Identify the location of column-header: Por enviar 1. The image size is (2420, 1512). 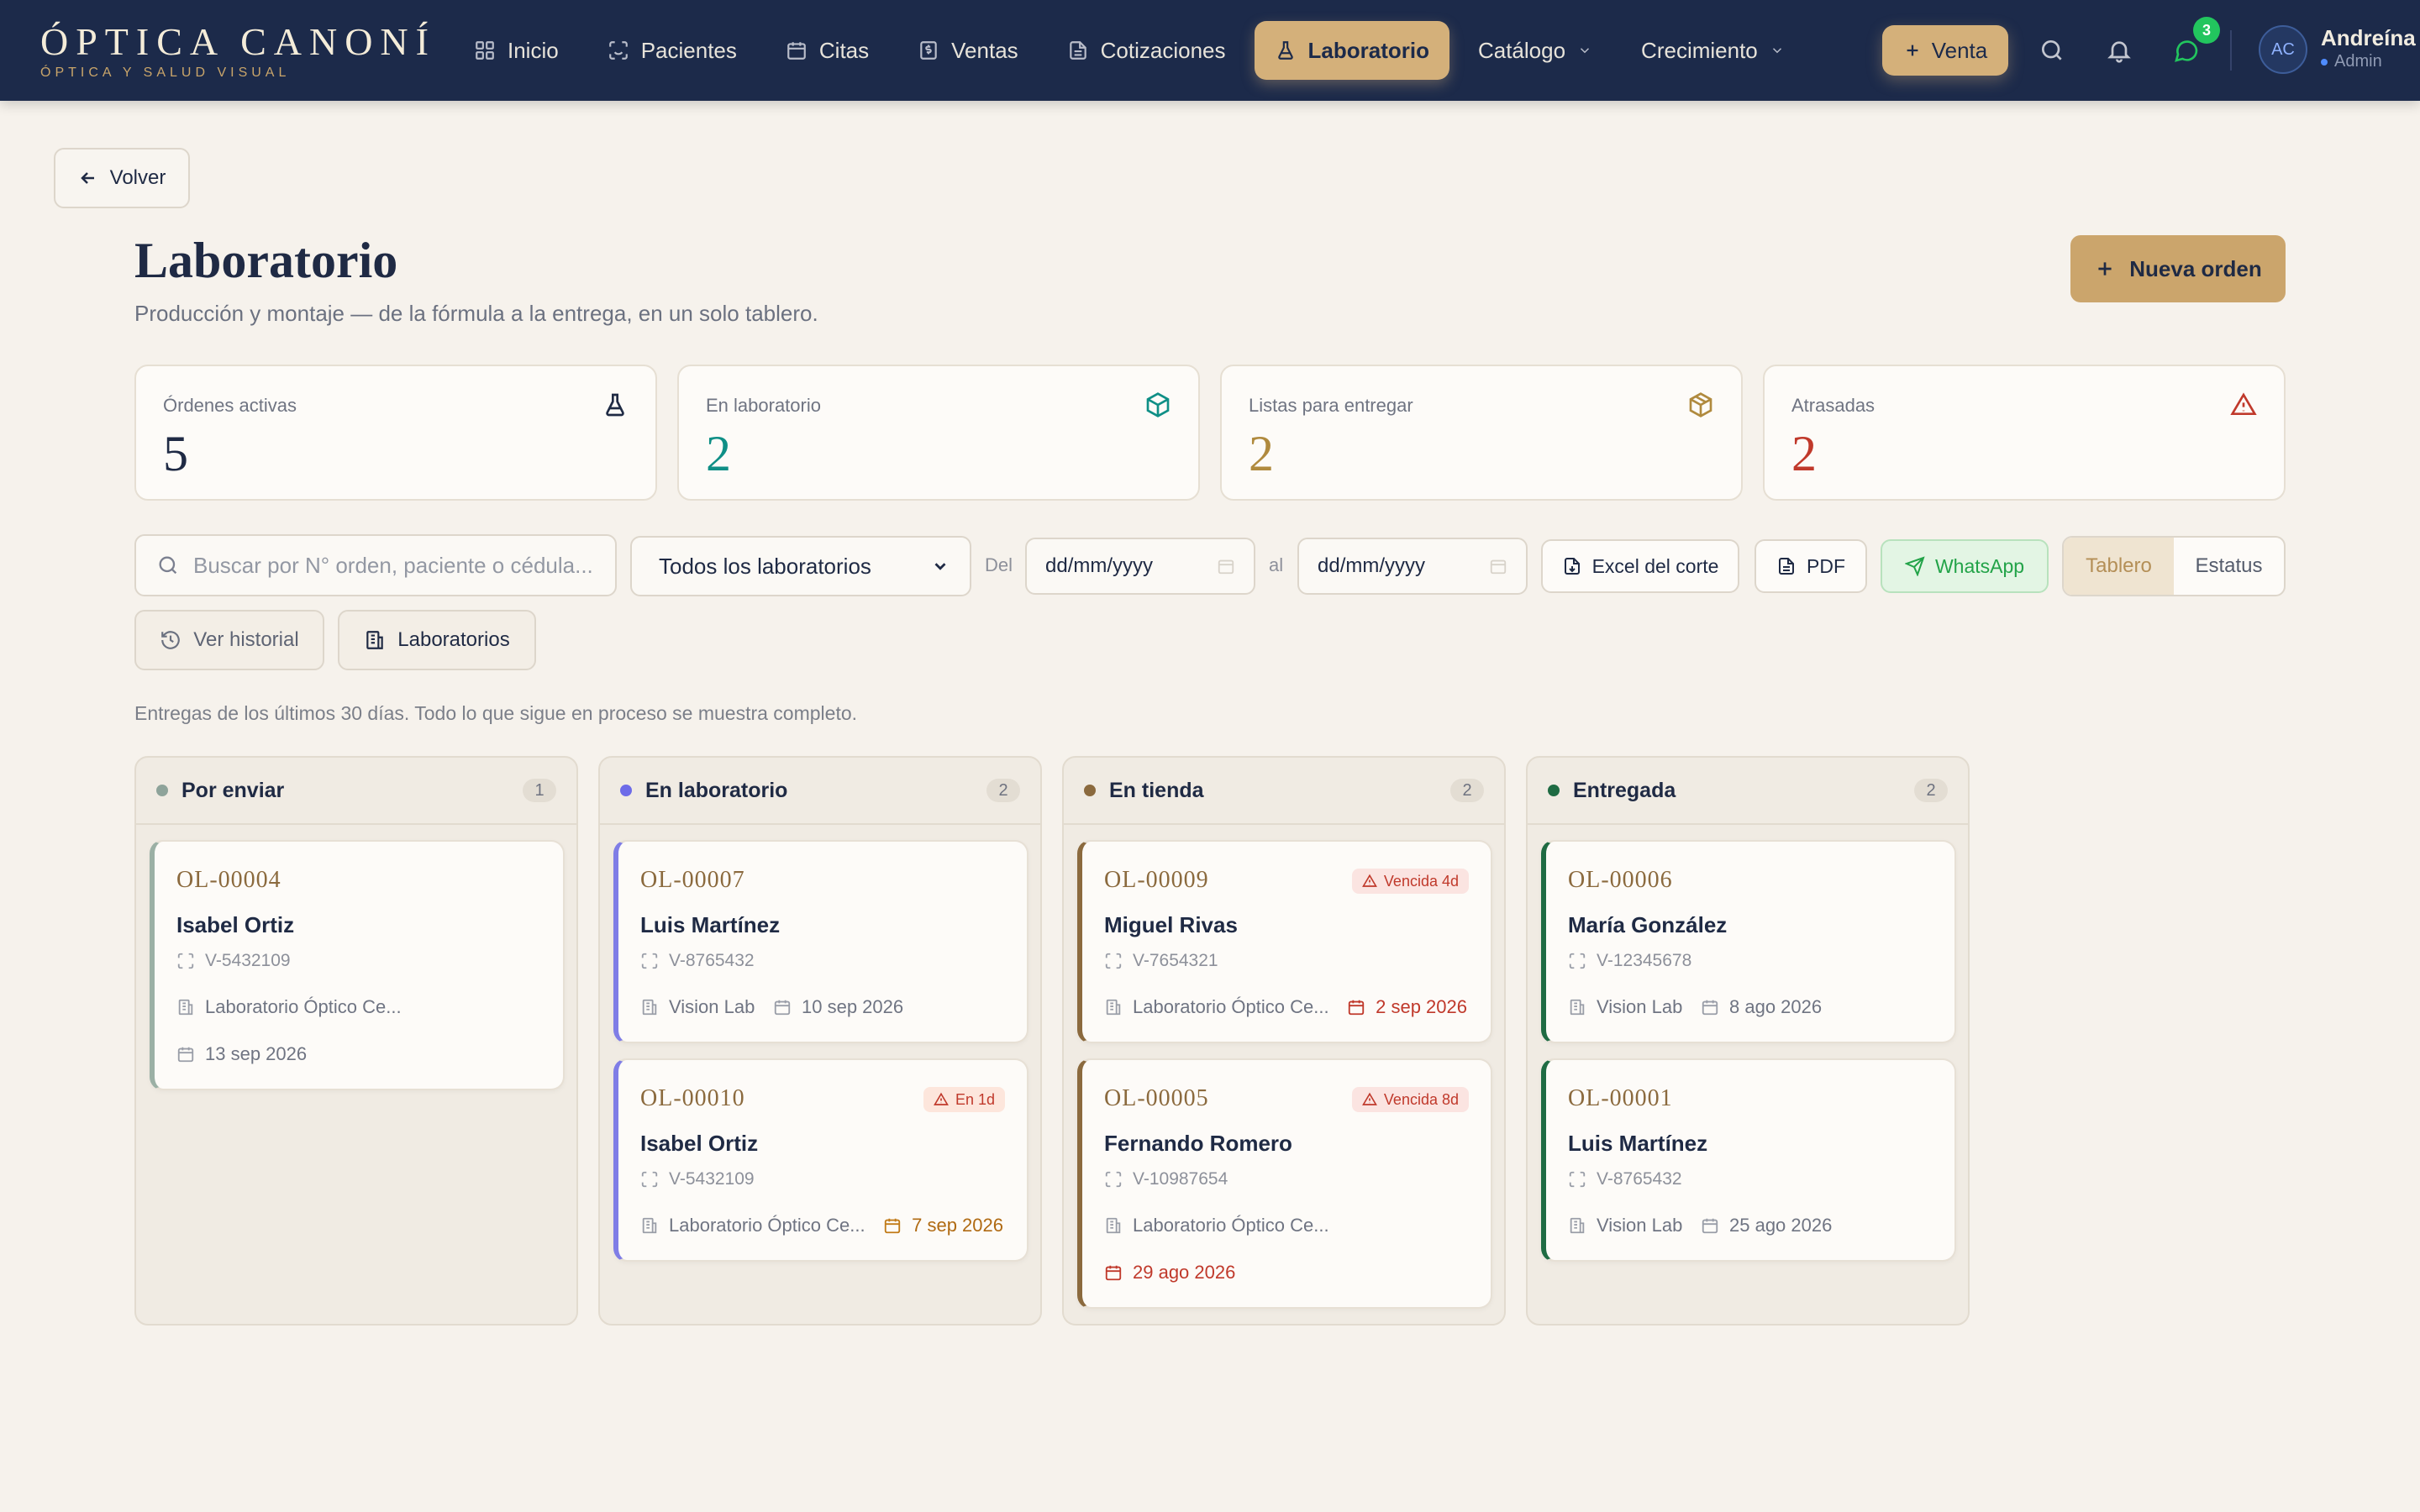
(356, 791).